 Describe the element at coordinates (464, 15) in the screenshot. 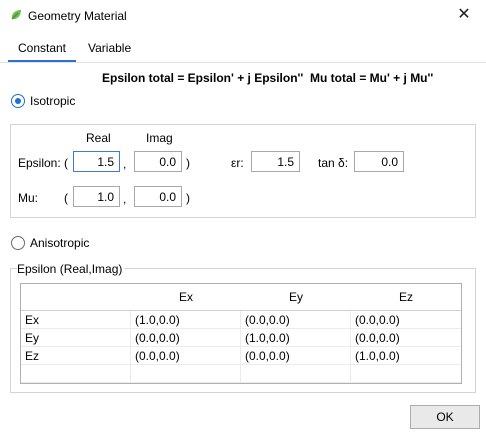

I see `close-icon: ✕` at that location.